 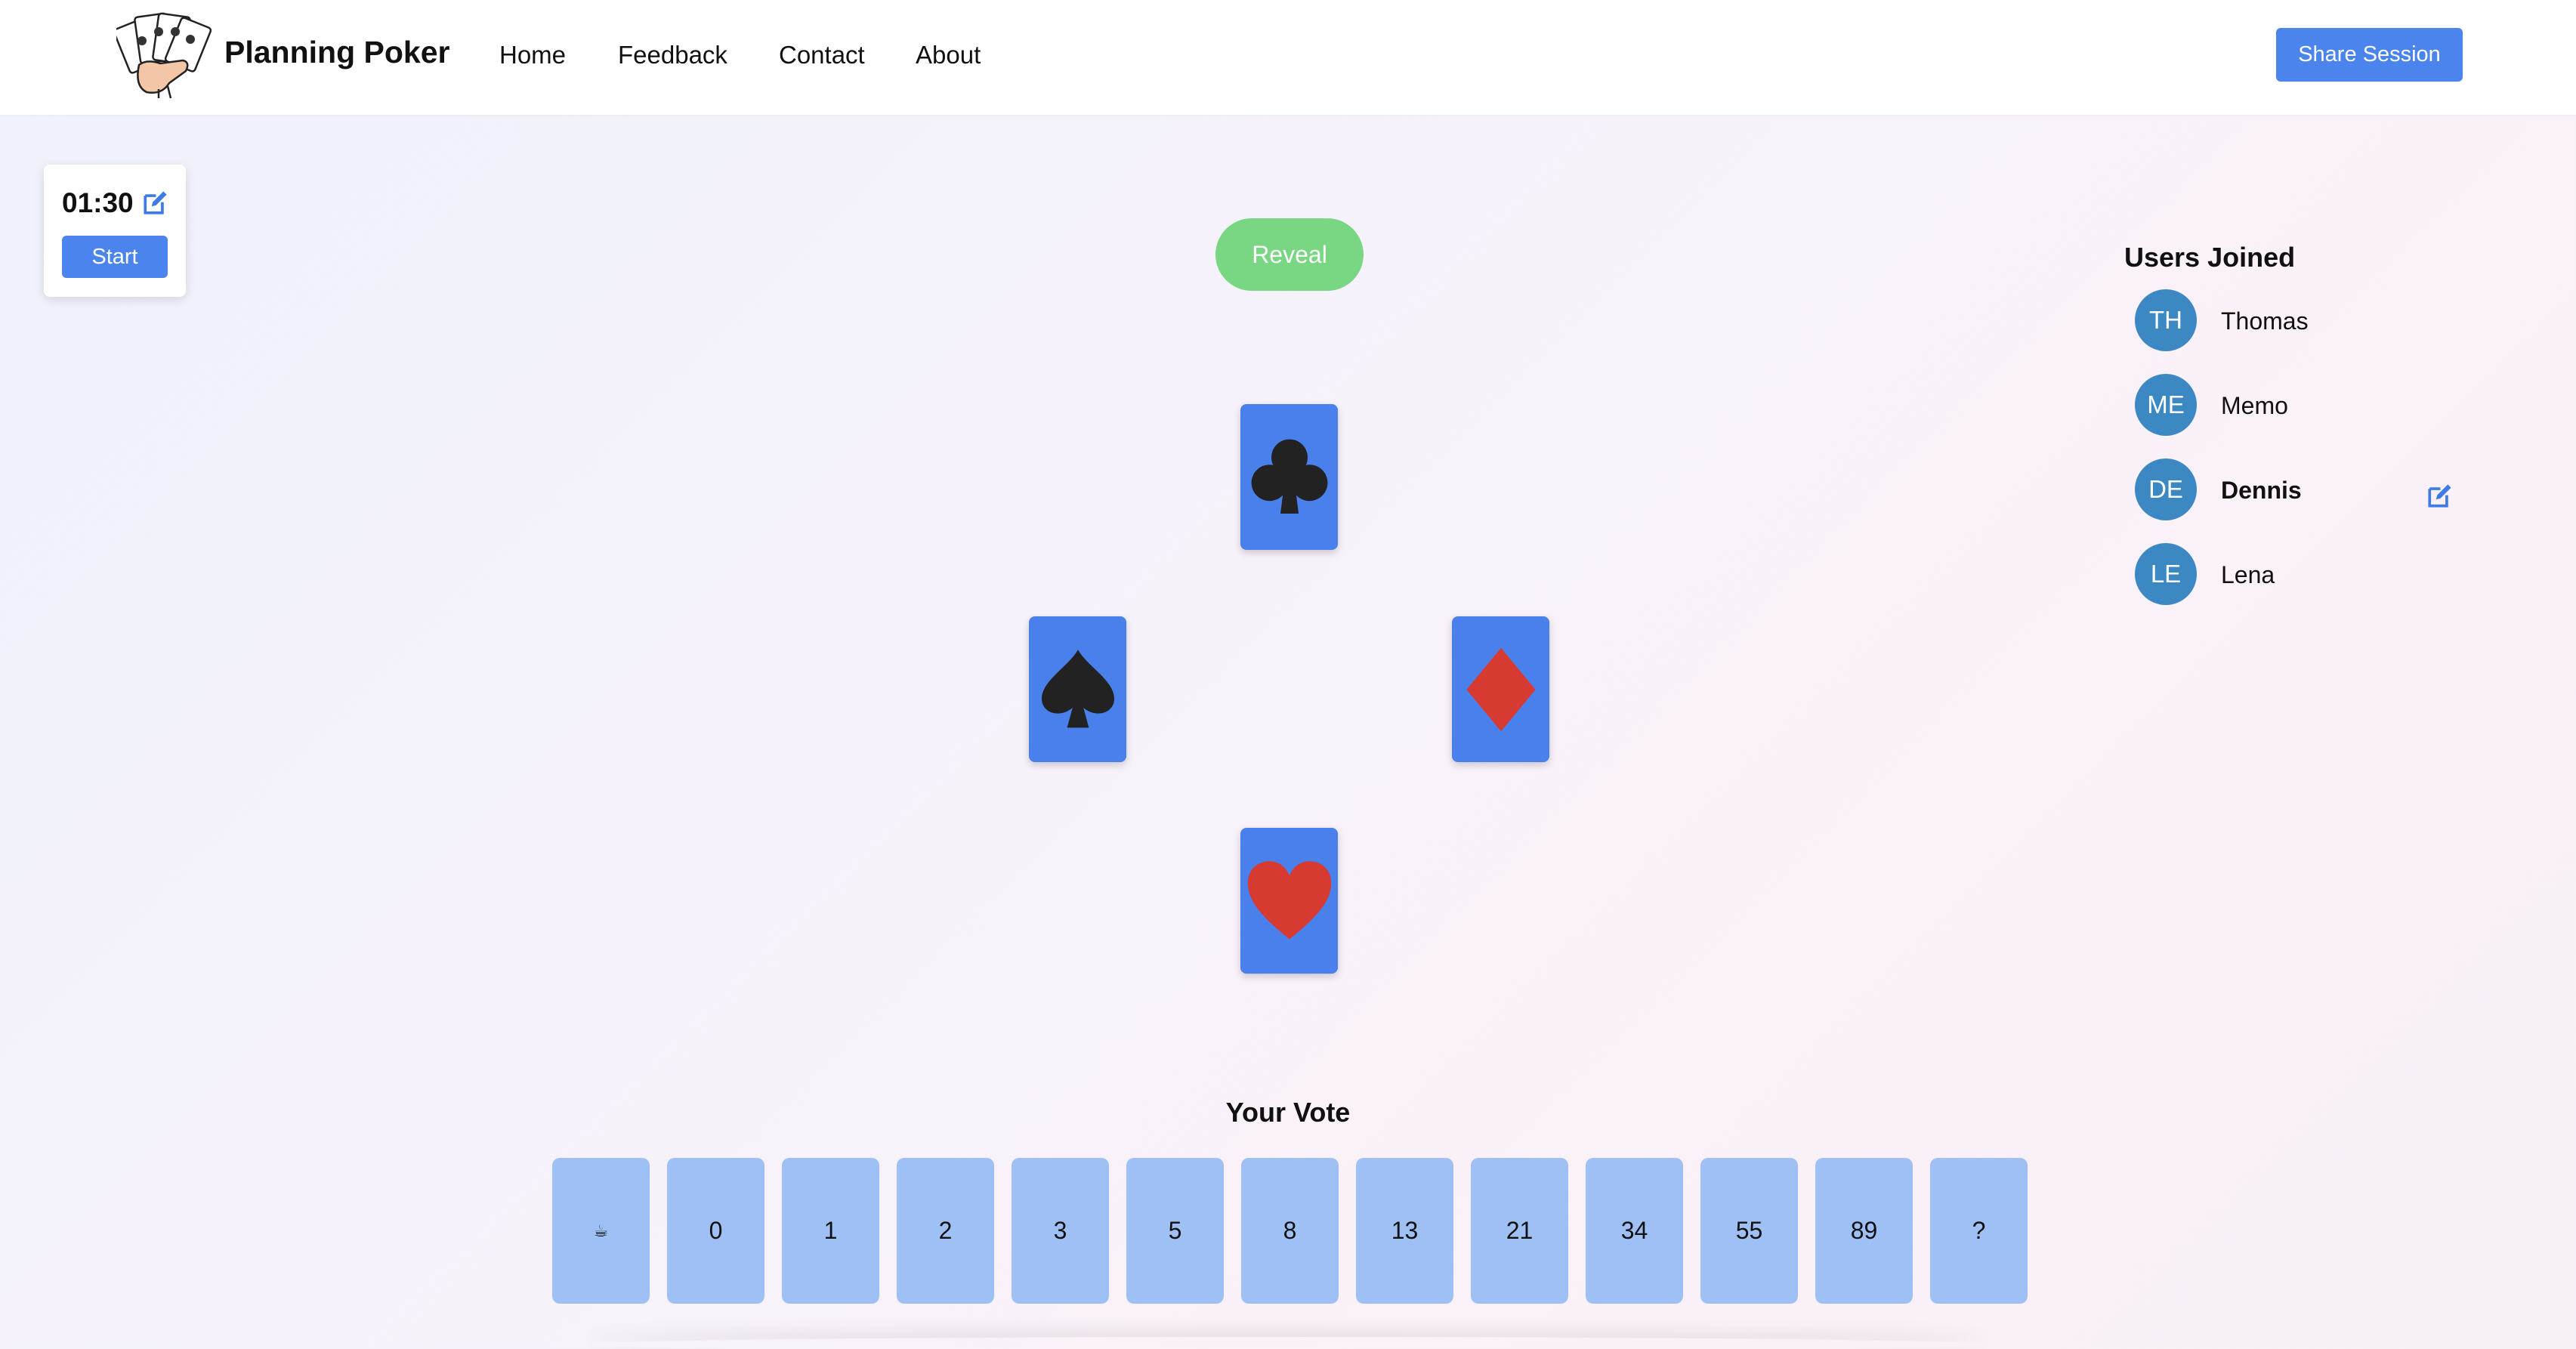 I want to click on vote-card: 2, so click(x=945, y=1231).